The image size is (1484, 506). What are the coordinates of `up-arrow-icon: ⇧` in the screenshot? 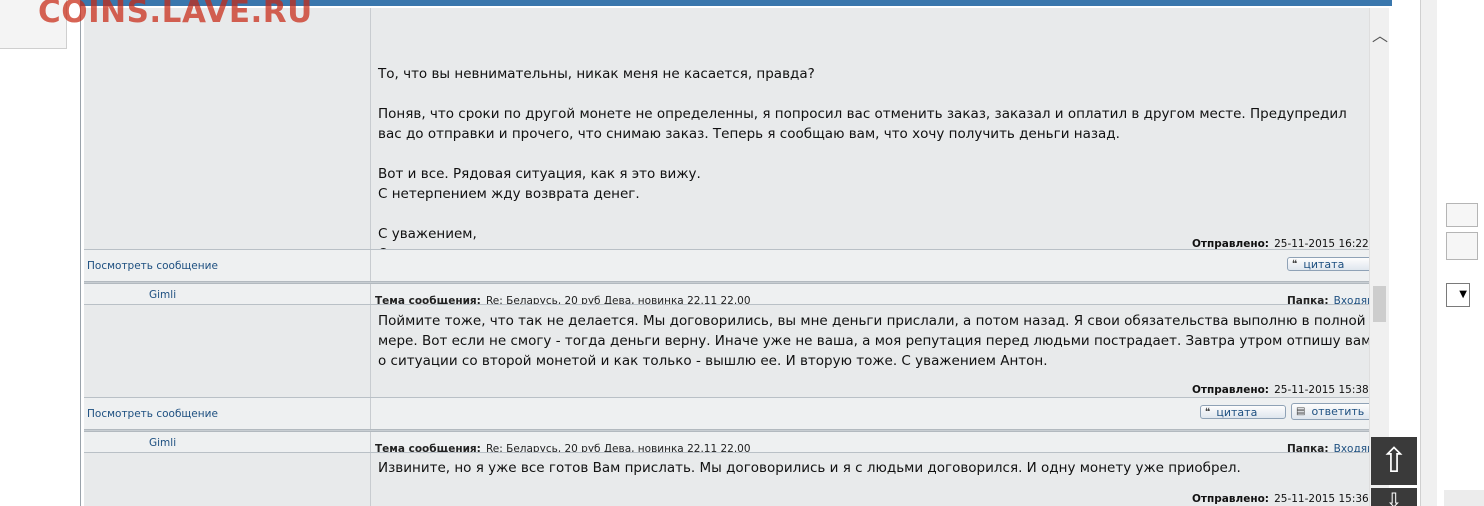 It's located at (1394, 461).